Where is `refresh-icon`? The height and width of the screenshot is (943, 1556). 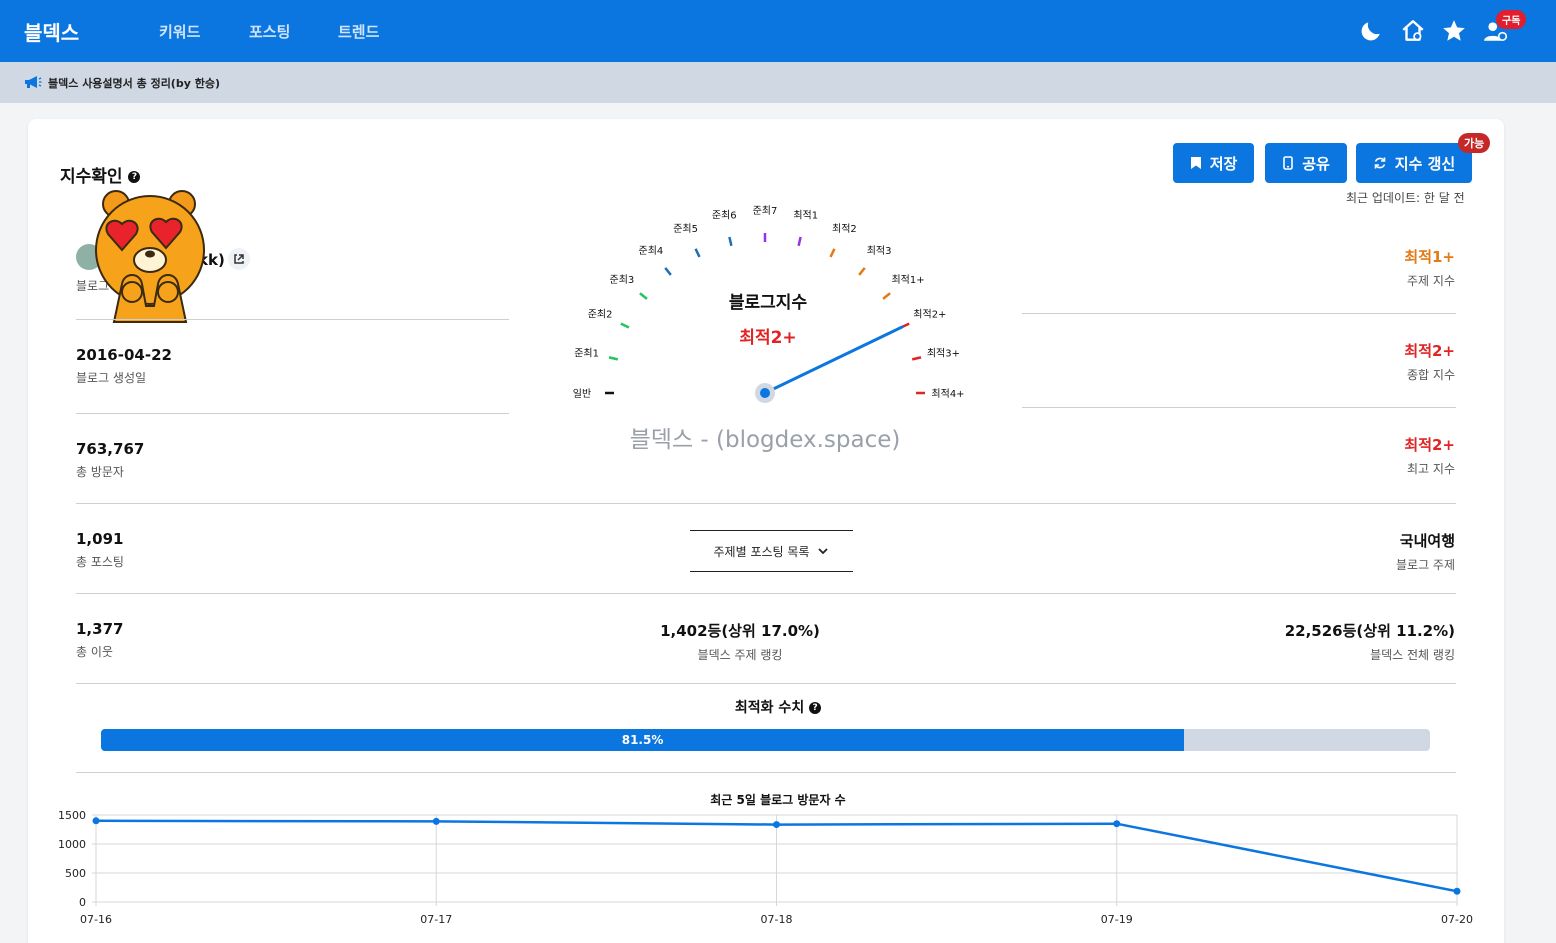
refresh-icon is located at coordinates (1380, 163).